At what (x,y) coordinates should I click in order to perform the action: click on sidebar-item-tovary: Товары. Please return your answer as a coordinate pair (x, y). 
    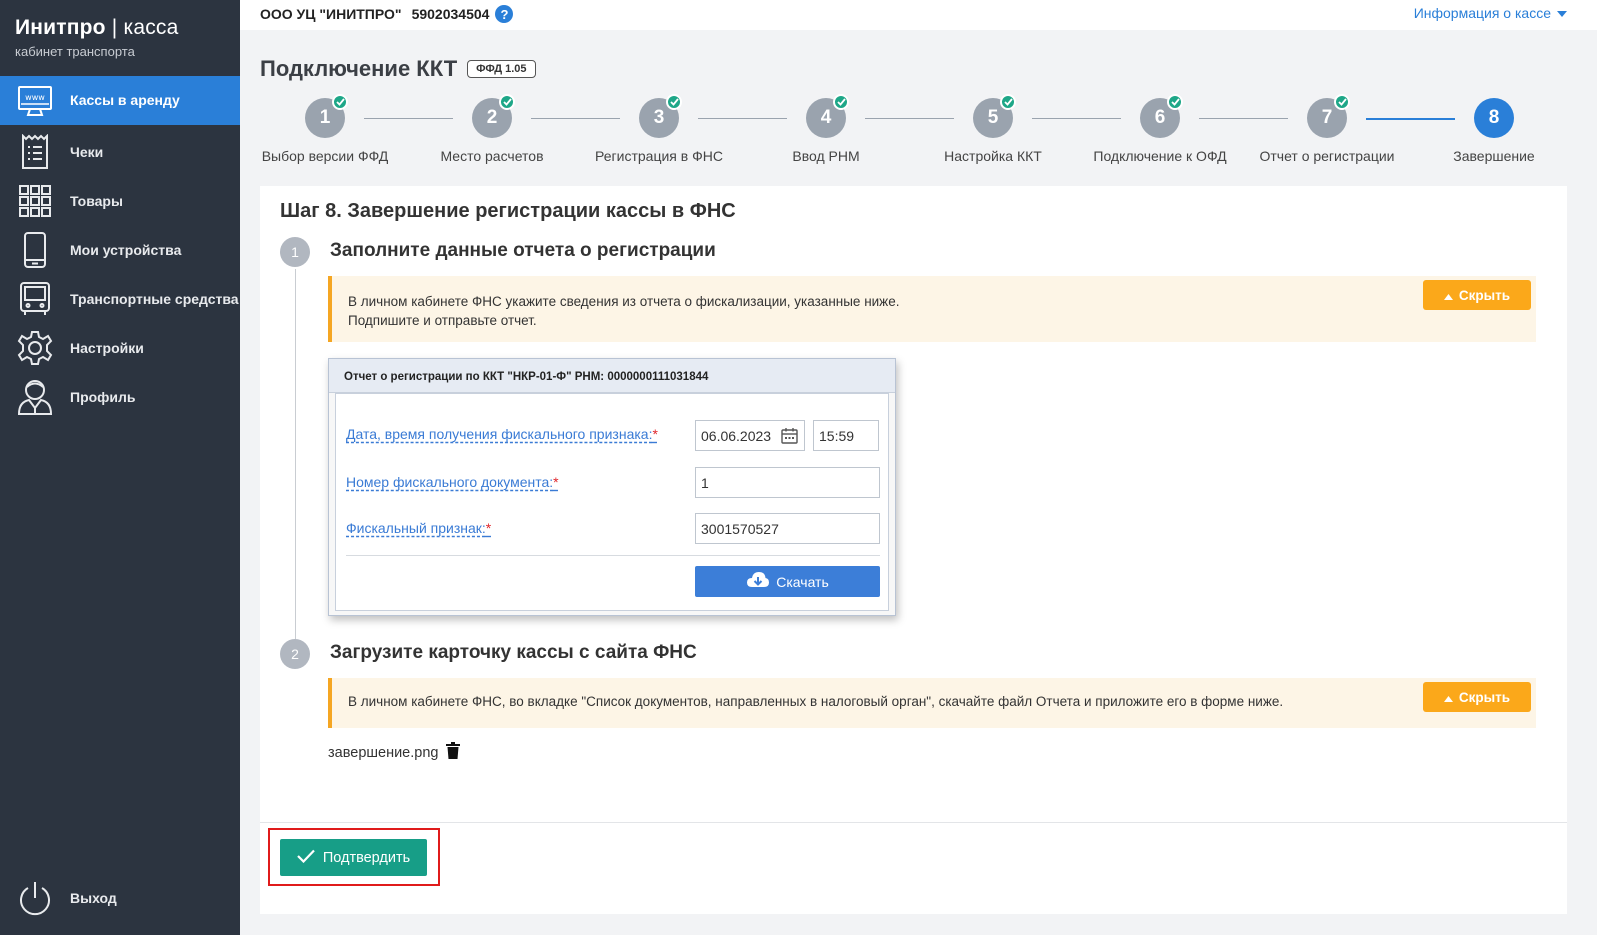
    Looking at the image, I should click on (120, 201).